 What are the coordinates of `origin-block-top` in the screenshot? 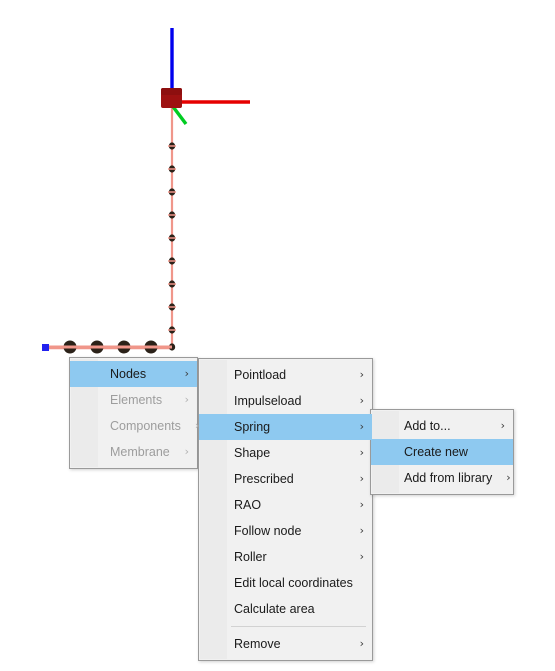 It's located at (171, 91).